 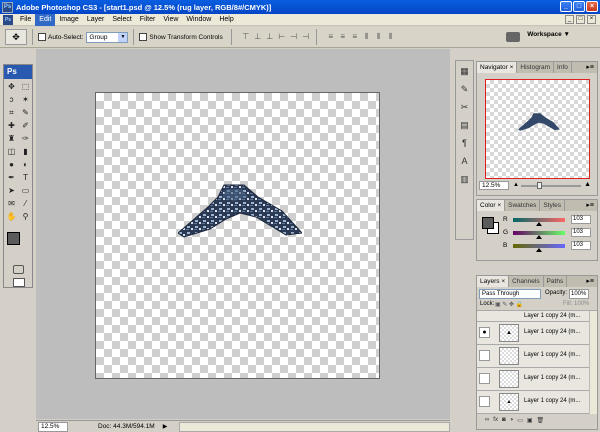 What do you see at coordinates (165, 426) in the screenshot?
I see `status-menu-arrow: ▶` at bounding box center [165, 426].